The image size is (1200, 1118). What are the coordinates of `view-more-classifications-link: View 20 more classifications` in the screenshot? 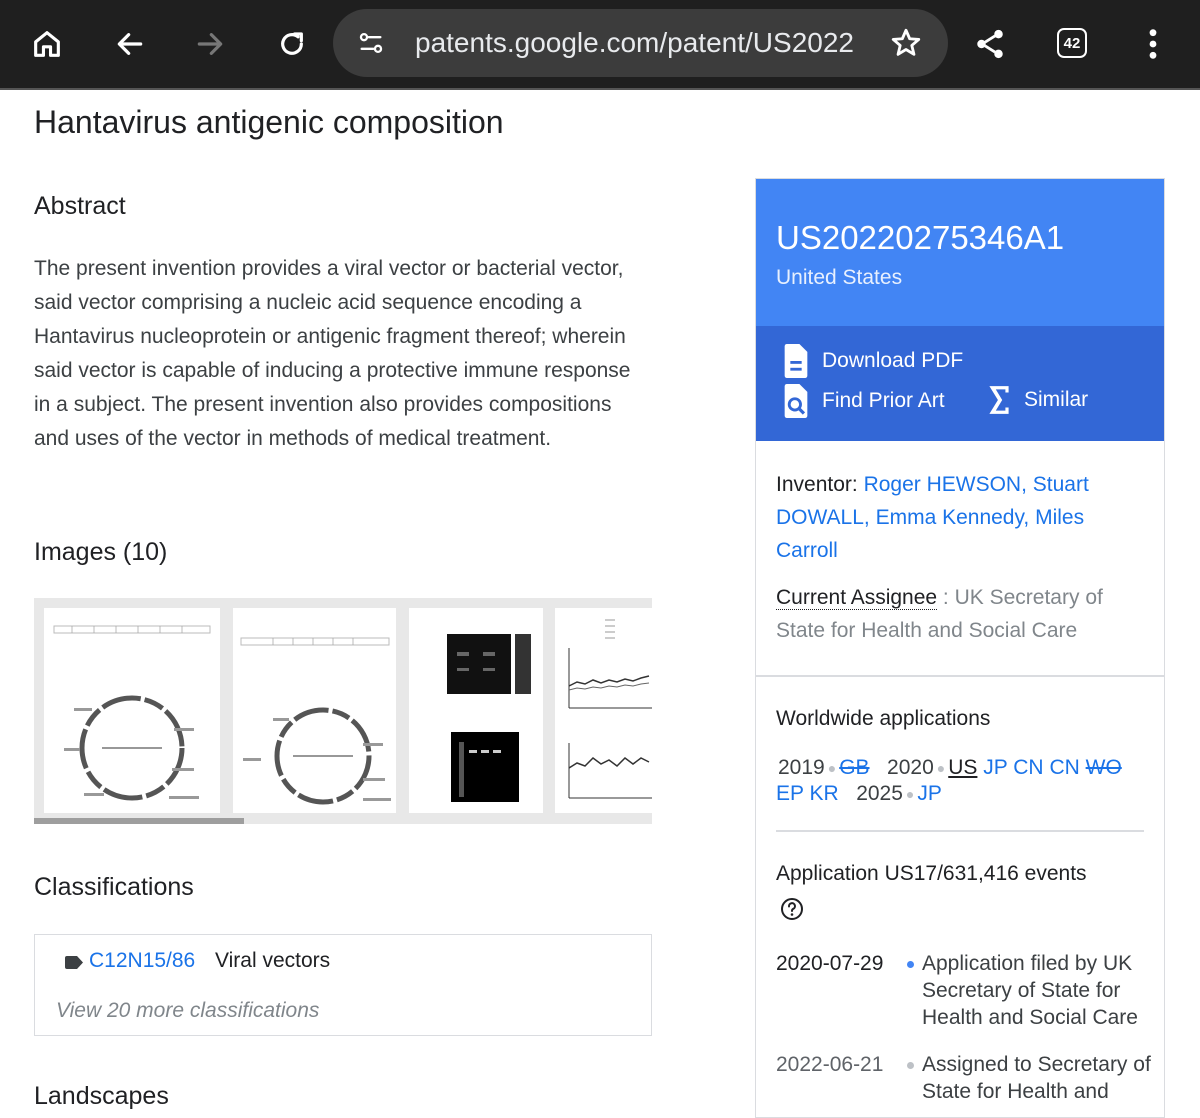 It's located at (187, 1011).